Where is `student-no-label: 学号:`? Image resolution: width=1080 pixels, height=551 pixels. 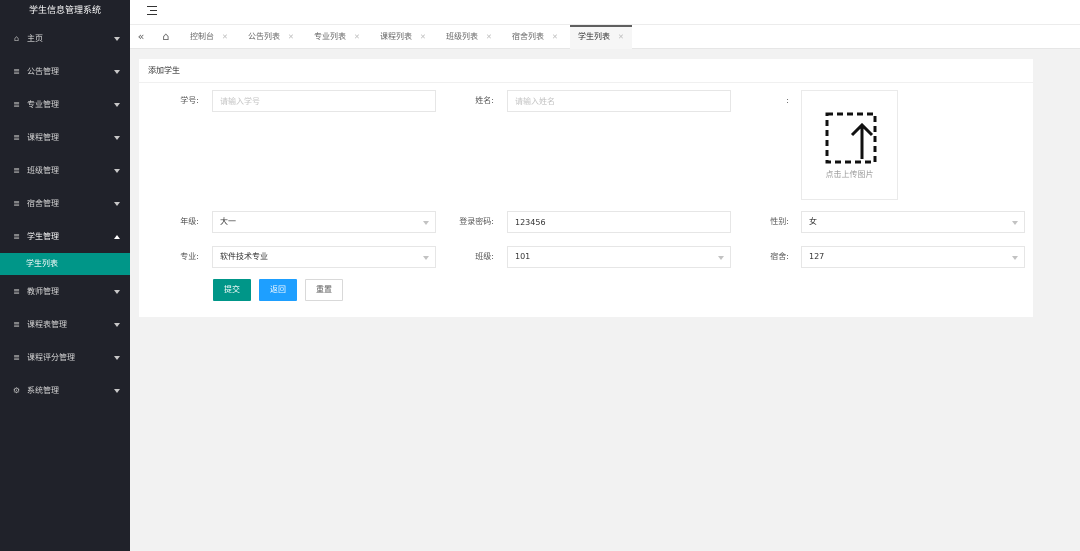 student-no-label: 学号: is located at coordinates (189, 100).